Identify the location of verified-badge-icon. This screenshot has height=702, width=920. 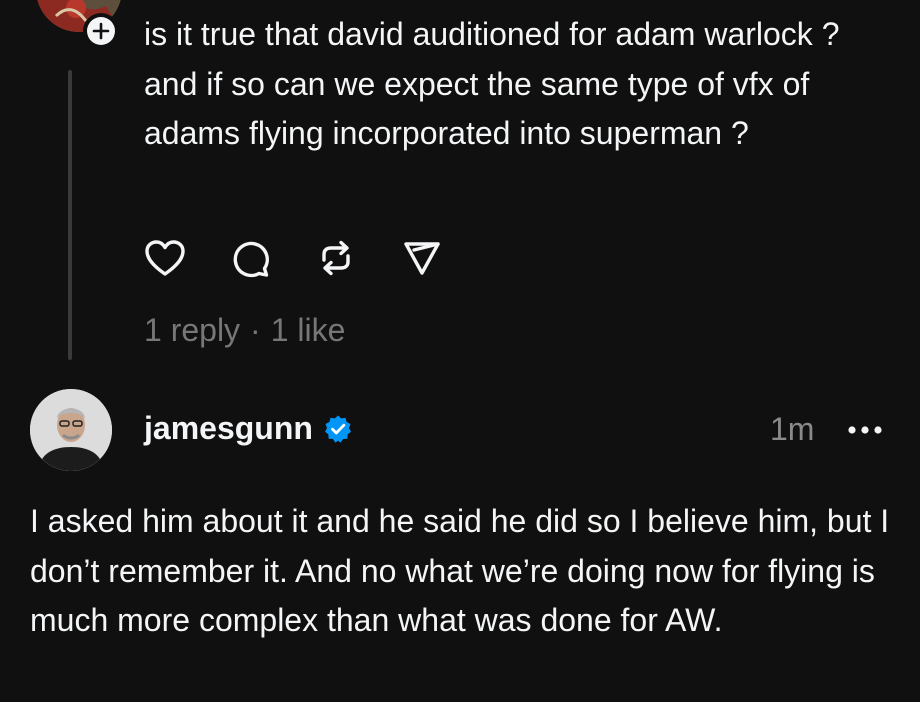
(338, 429).